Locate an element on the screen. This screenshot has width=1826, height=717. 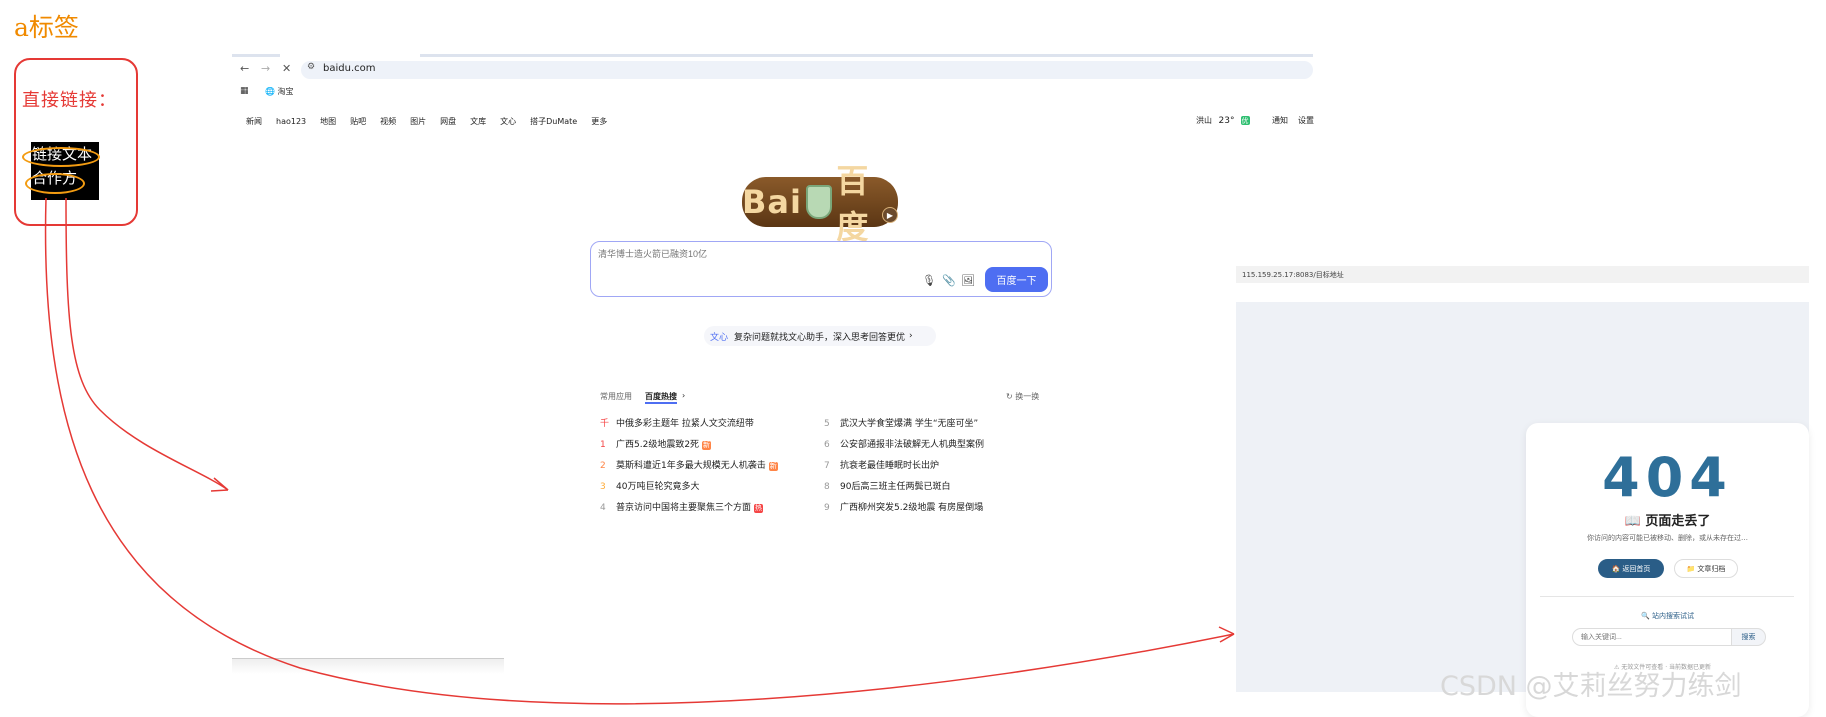
hot-title: 中俄多彩主题年 拉紧人文交流纽带 is located at coordinates (685, 424).